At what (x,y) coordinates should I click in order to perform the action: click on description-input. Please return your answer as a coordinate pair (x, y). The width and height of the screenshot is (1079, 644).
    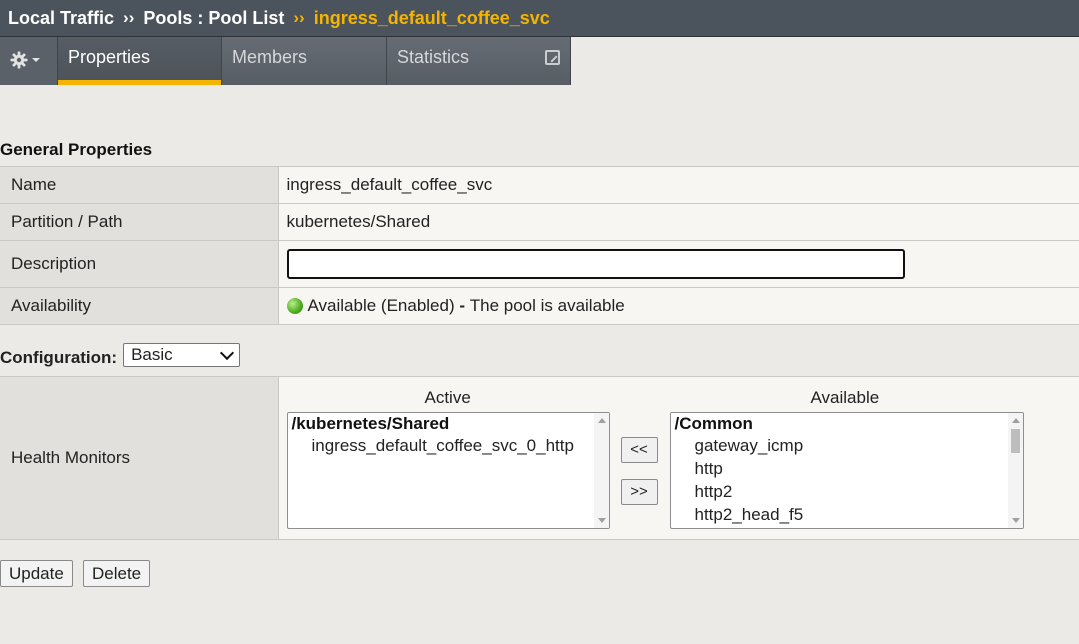
    Looking at the image, I should click on (595, 264).